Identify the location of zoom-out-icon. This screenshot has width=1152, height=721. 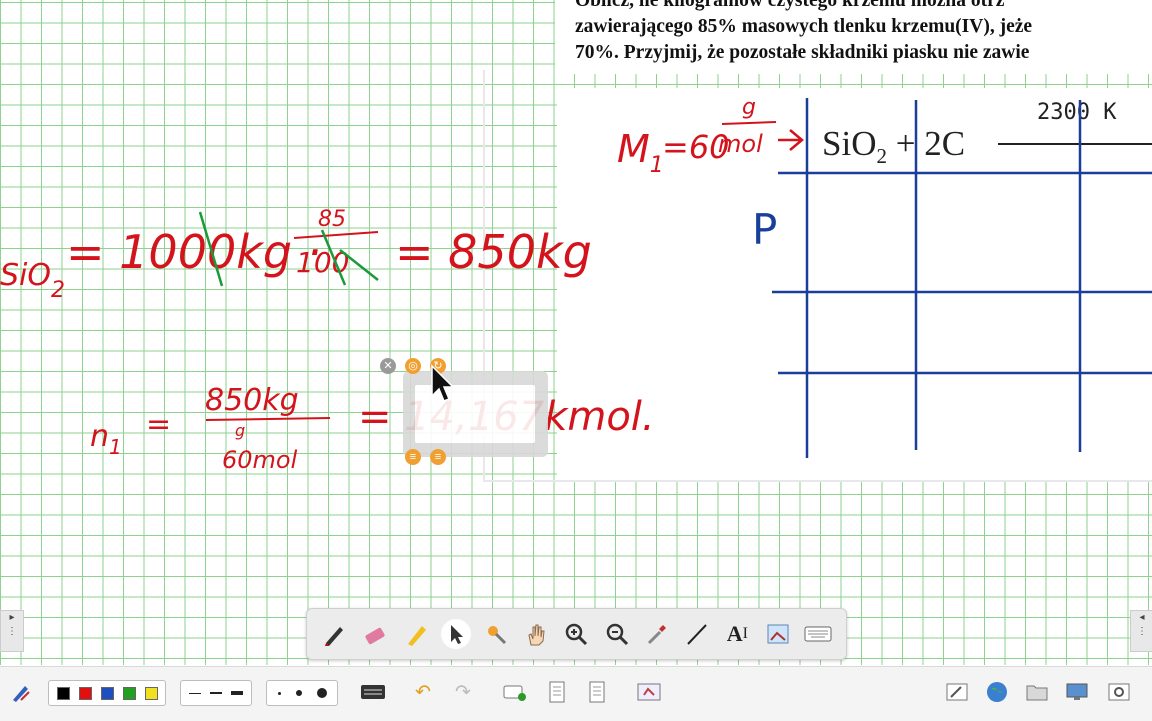
(617, 634).